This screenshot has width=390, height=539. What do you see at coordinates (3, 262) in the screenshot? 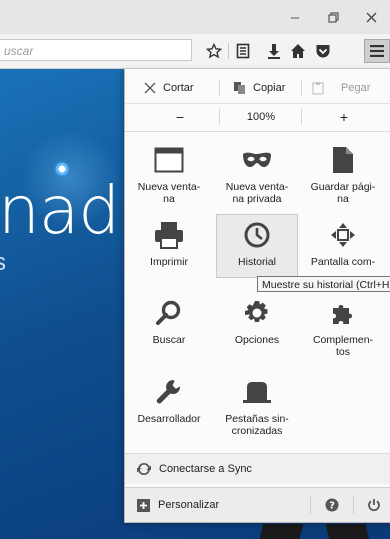
I see `page-subtext: s` at bounding box center [3, 262].